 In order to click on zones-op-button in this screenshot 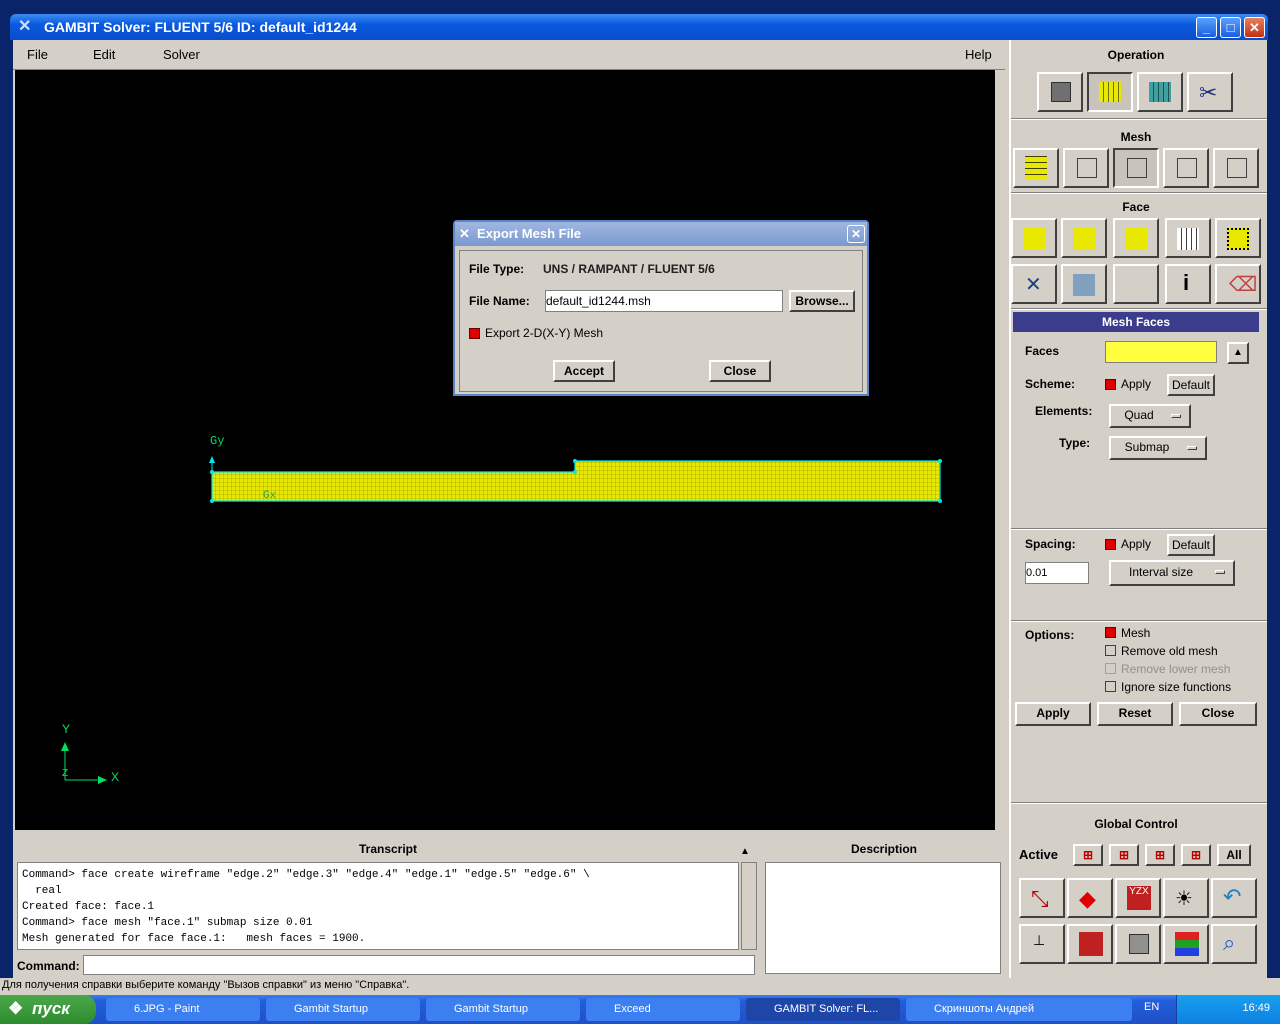, I will do `click(1160, 92)`.